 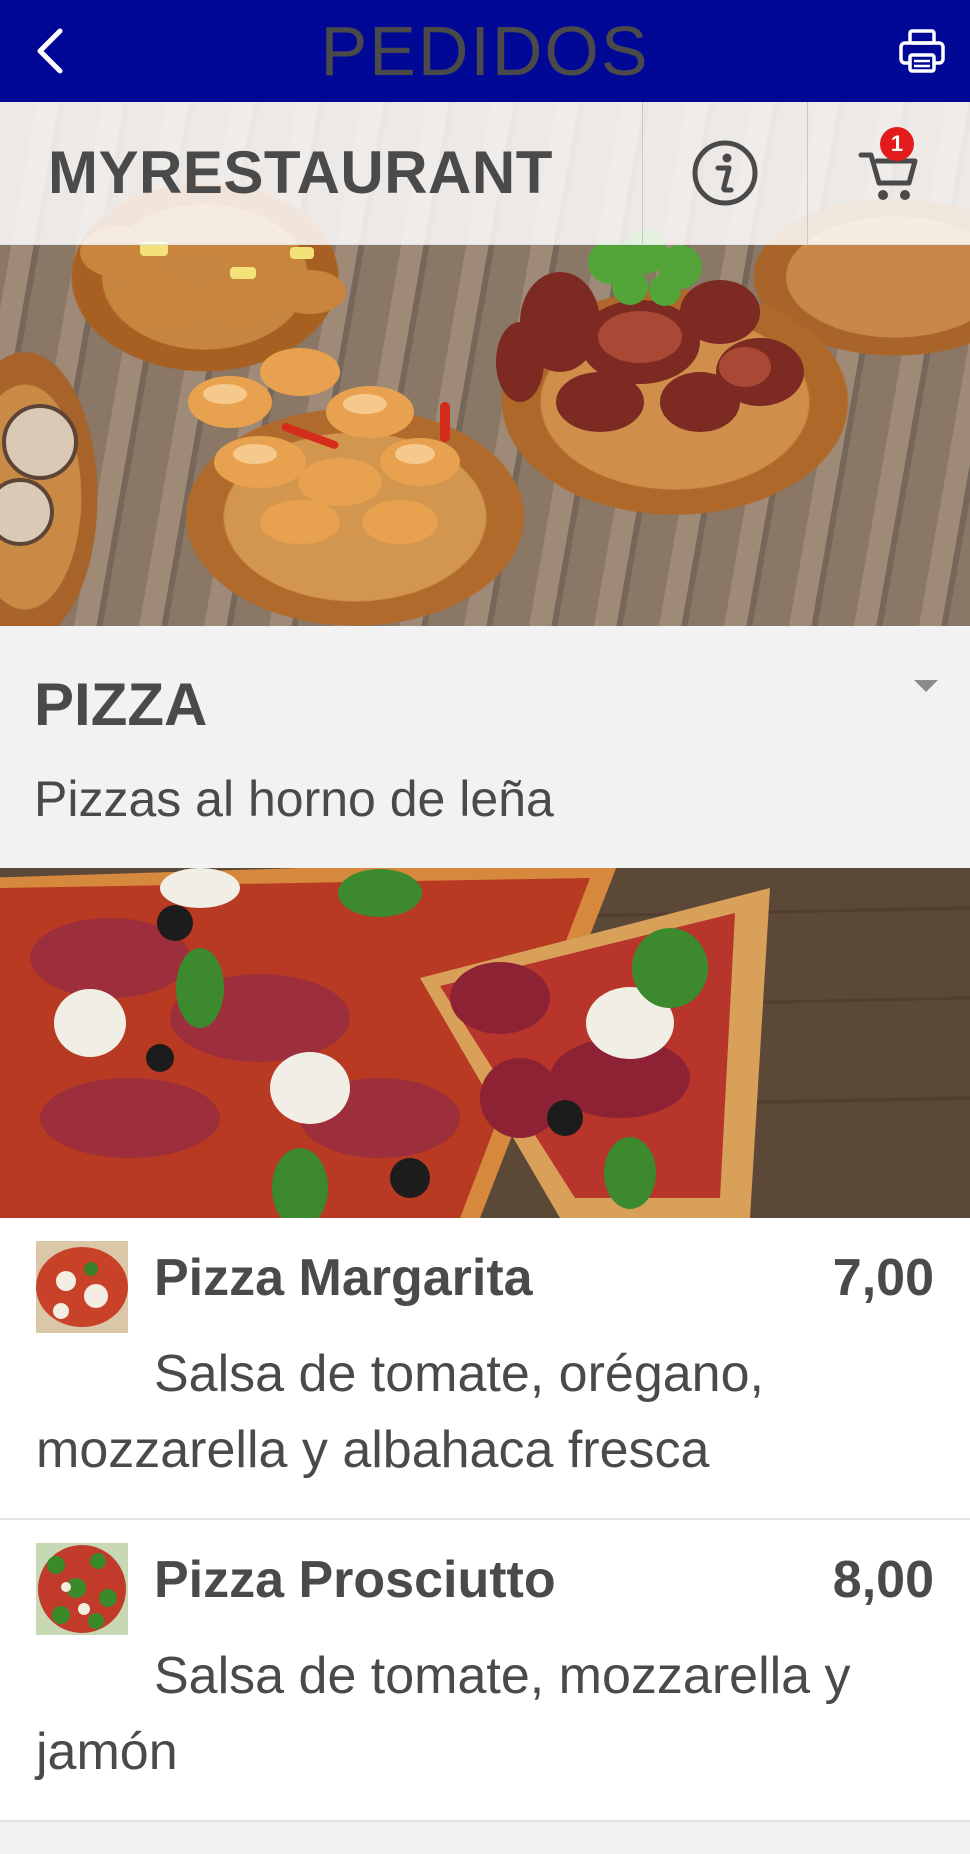 What do you see at coordinates (485, 747) in the screenshot?
I see `category-header` at bounding box center [485, 747].